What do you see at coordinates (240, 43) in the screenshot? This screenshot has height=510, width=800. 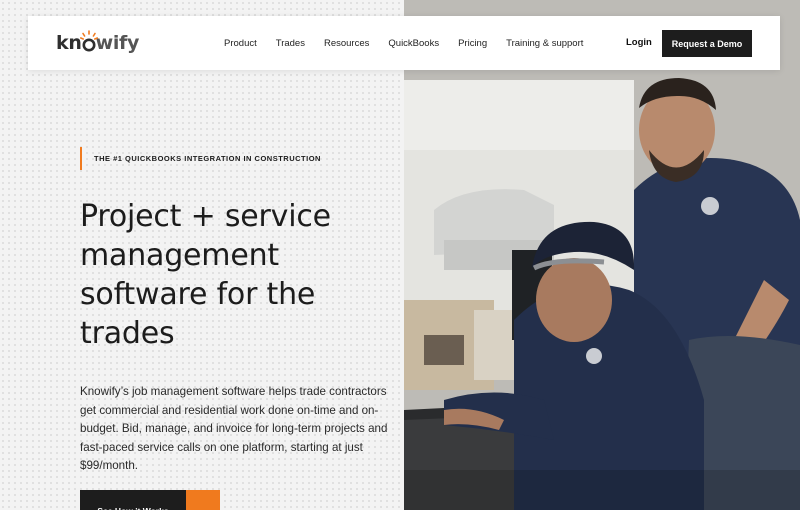 I see `nav-item-product: Product` at bounding box center [240, 43].